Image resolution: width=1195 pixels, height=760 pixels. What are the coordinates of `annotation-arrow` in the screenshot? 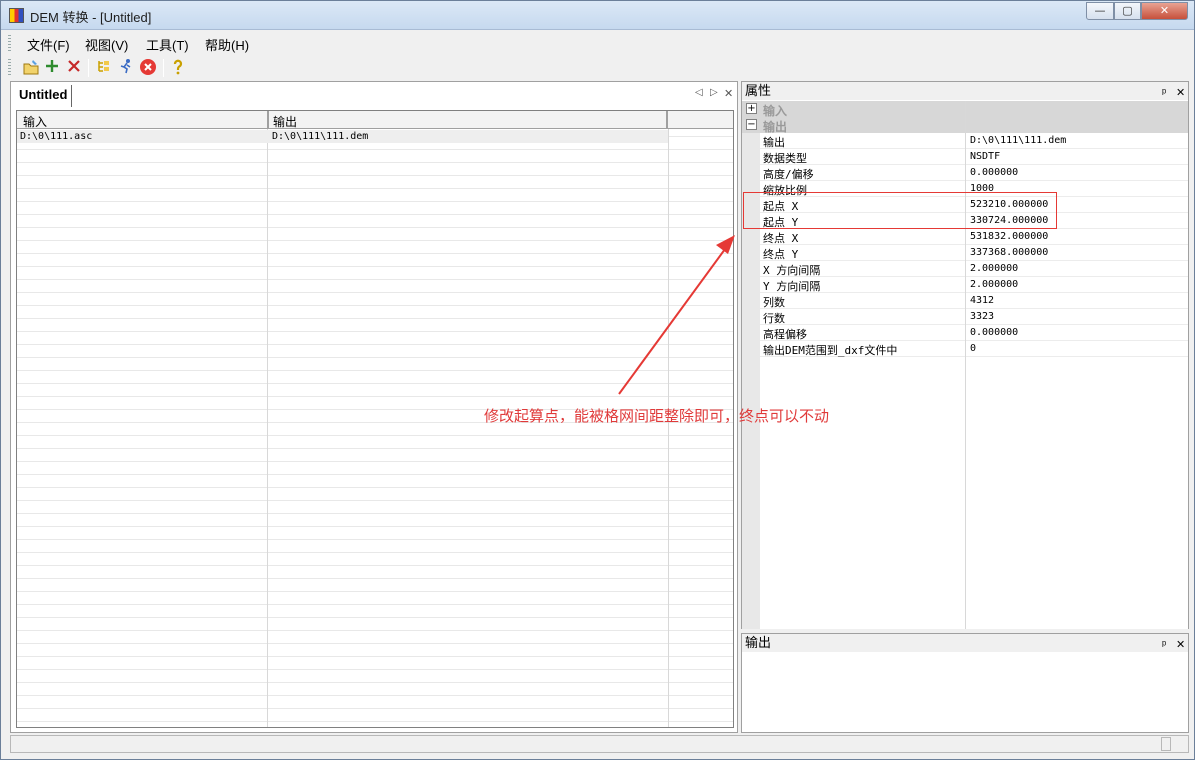 It's located at (676, 315).